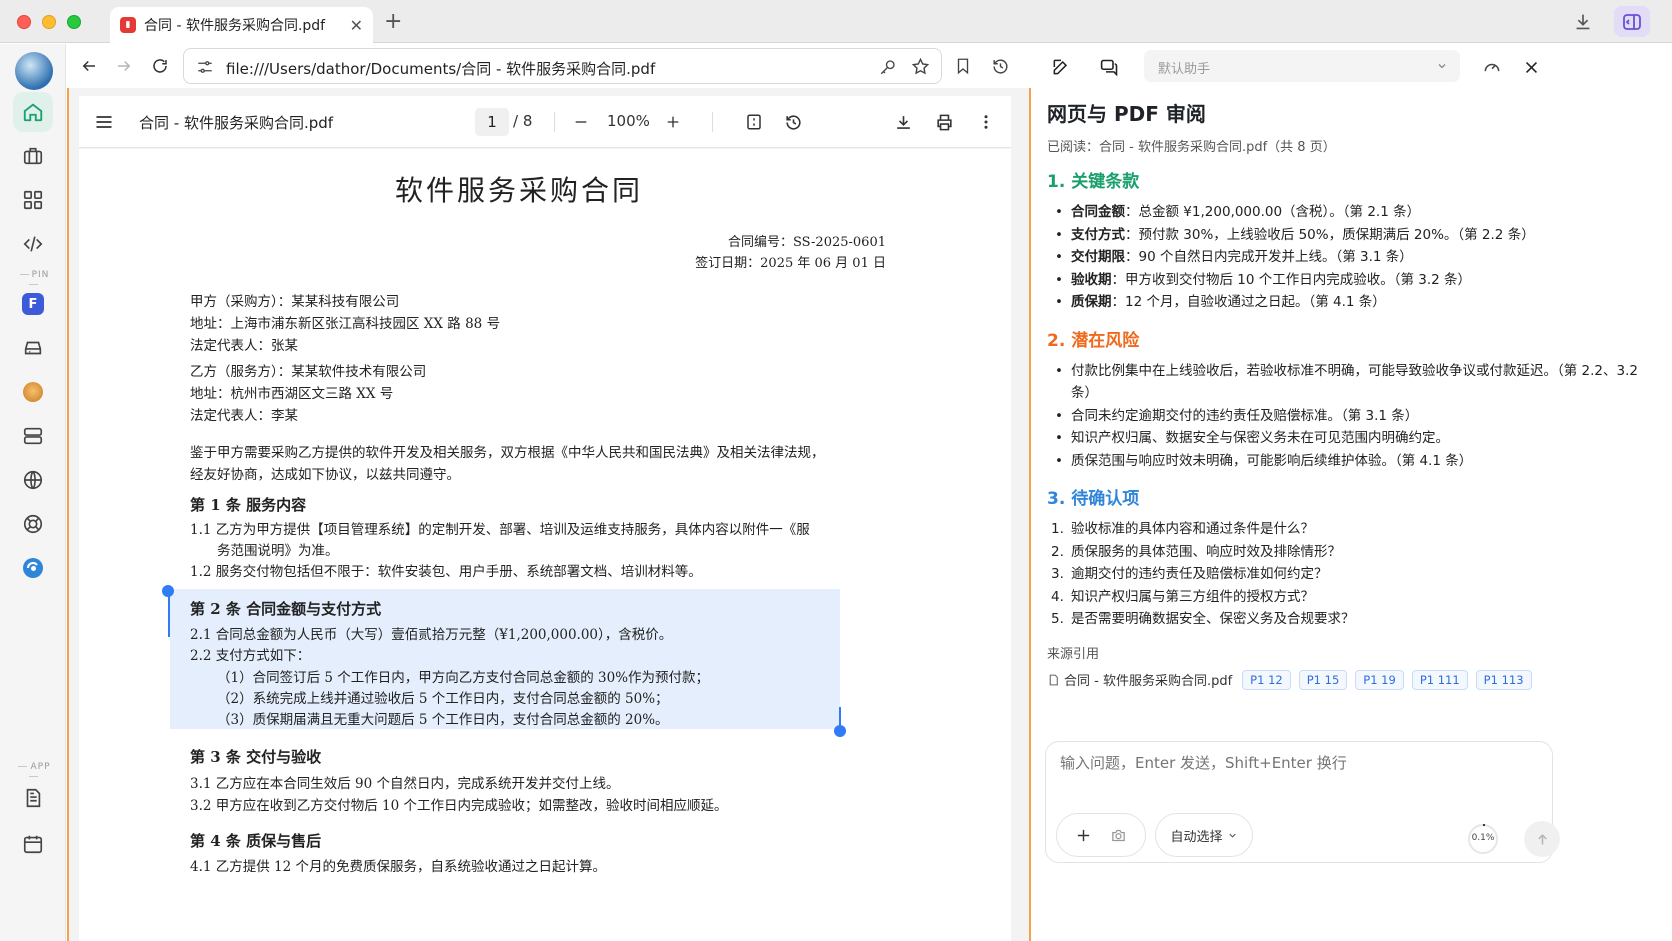 The width and height of the screenshot is (1672, 941). What do you see at coordinates (49, 22) in the screenshot?
I see `window-minimize-button` at bounding box center [49, 22].